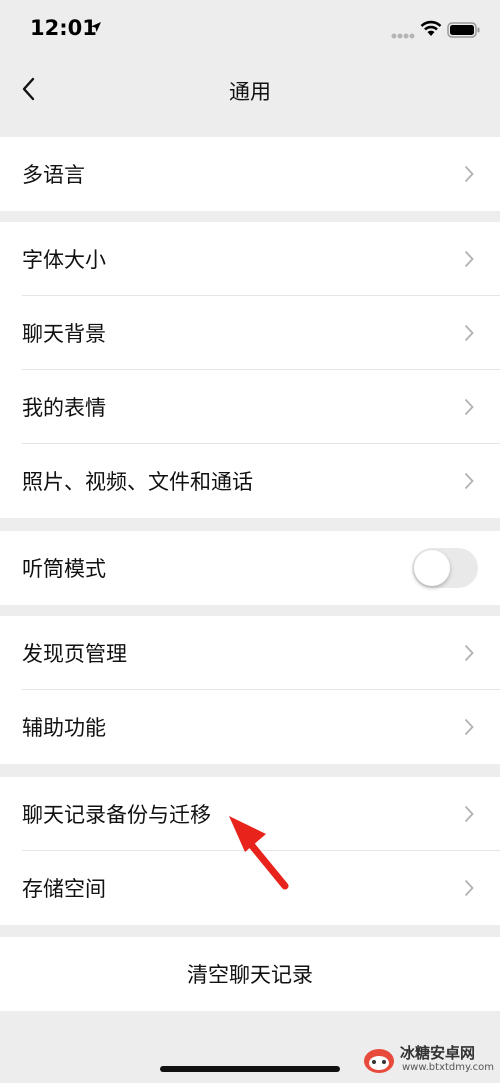 The width and height of the screenshot is (500, 1083). Describe the element at coordinates (403, 36) in the screenshot. I see `cellular-signal-icon` at that location.